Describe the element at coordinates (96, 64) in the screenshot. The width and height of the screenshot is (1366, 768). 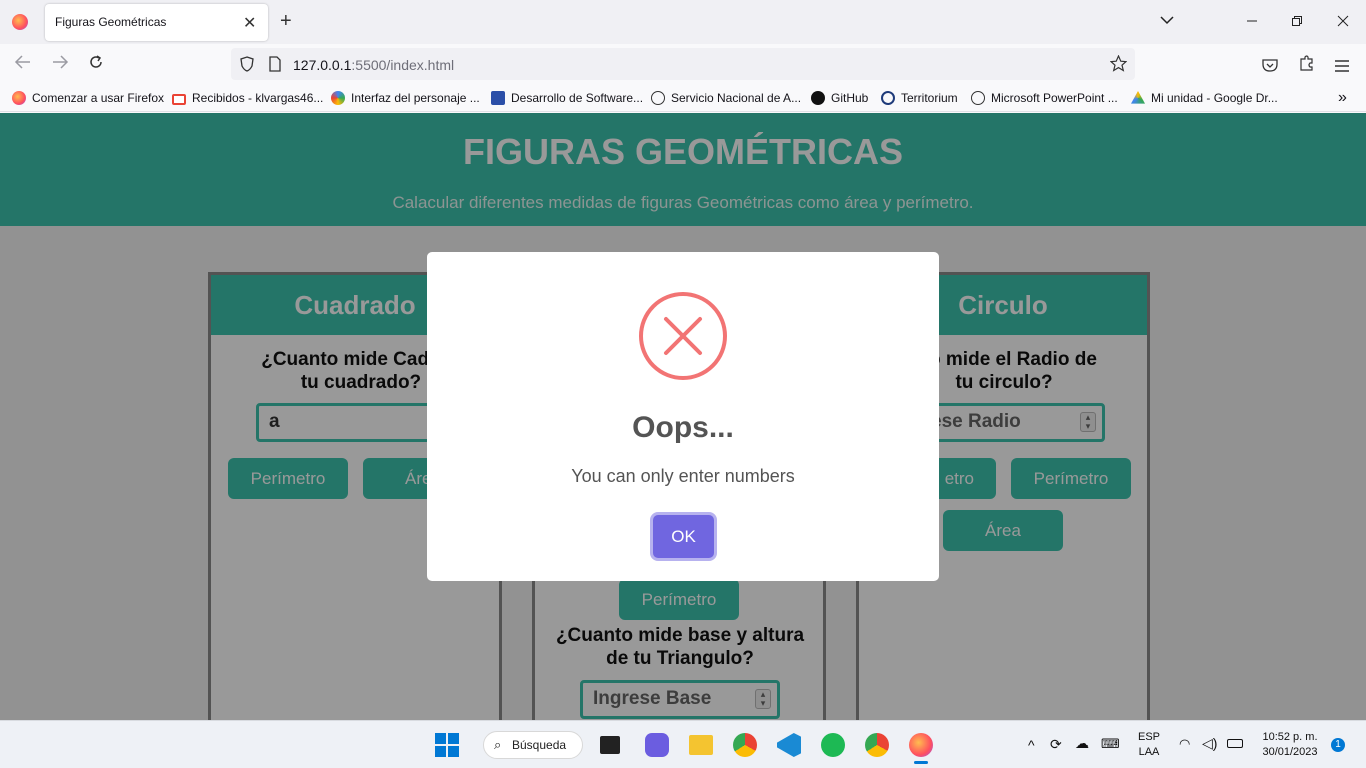
I see `reload-icon` at that location.